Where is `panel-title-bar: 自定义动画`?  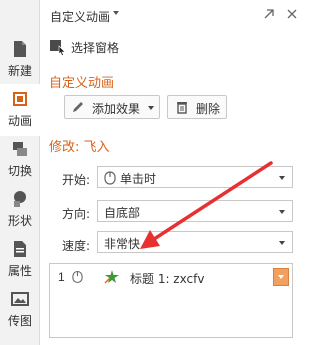 panel-title-bar: 自定义动画 is located at coordinates (174, 15).